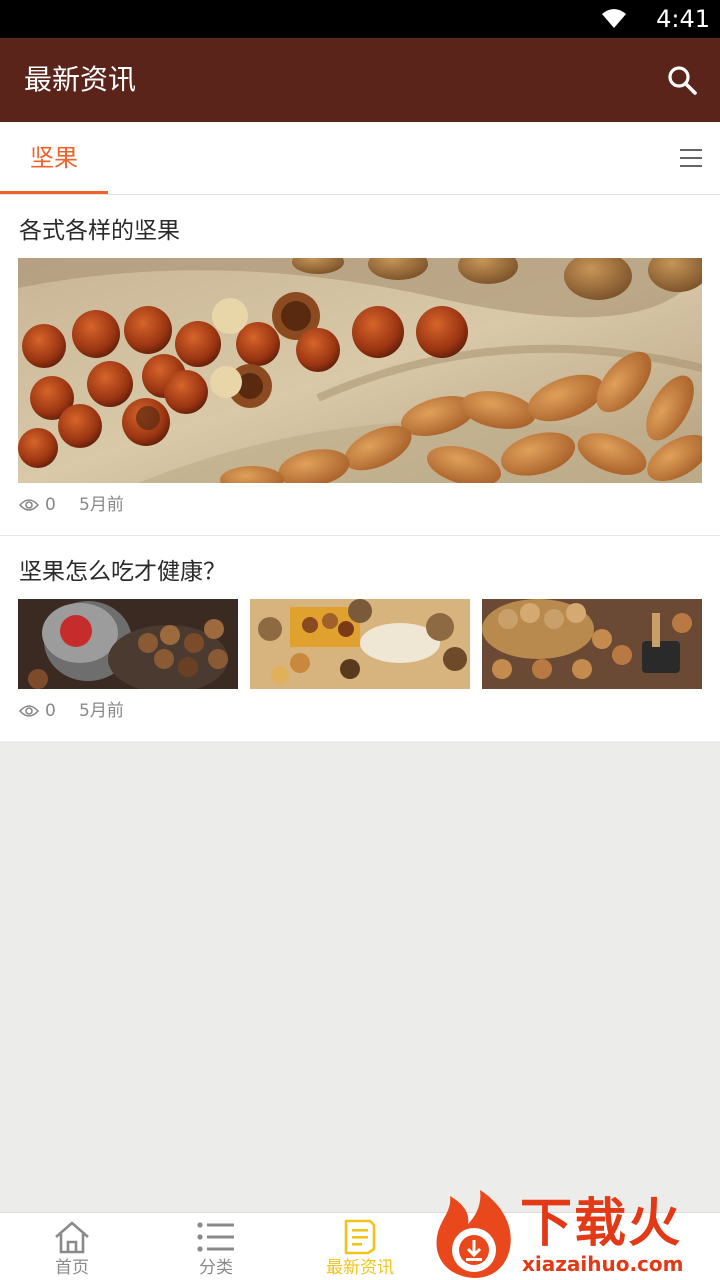  What do you see at coordinates (360, 158) in the screenshot?
I see `category-tab-strip: 坚果` at bounding box center [360, 158].